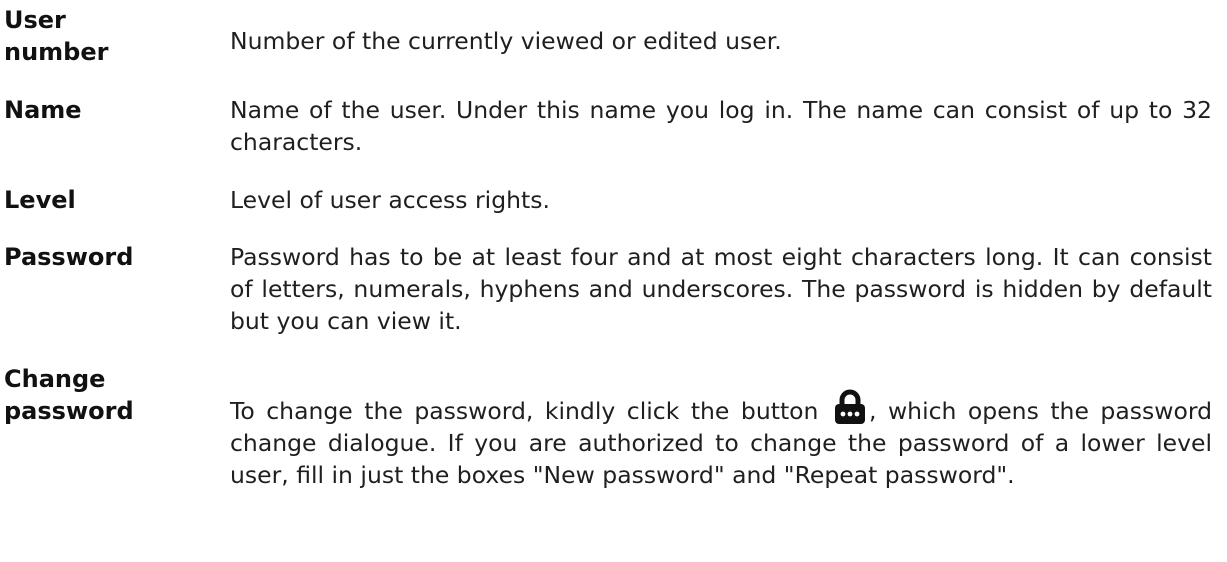 This screenshot has width=1227, height=562. Describe the element at coordinates (69, 411) in the screenshot. I see `term-change-password-line2: password` at that location.